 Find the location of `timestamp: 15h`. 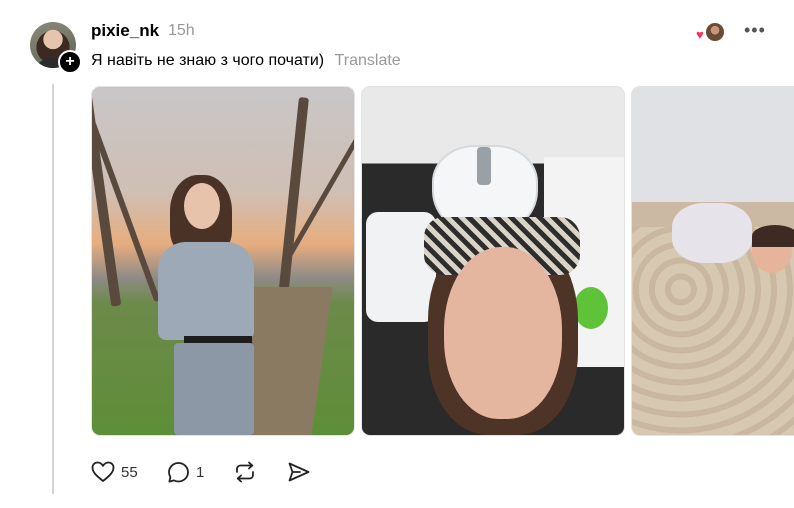

timestamp: 15h is located at coordinates (181, 30).